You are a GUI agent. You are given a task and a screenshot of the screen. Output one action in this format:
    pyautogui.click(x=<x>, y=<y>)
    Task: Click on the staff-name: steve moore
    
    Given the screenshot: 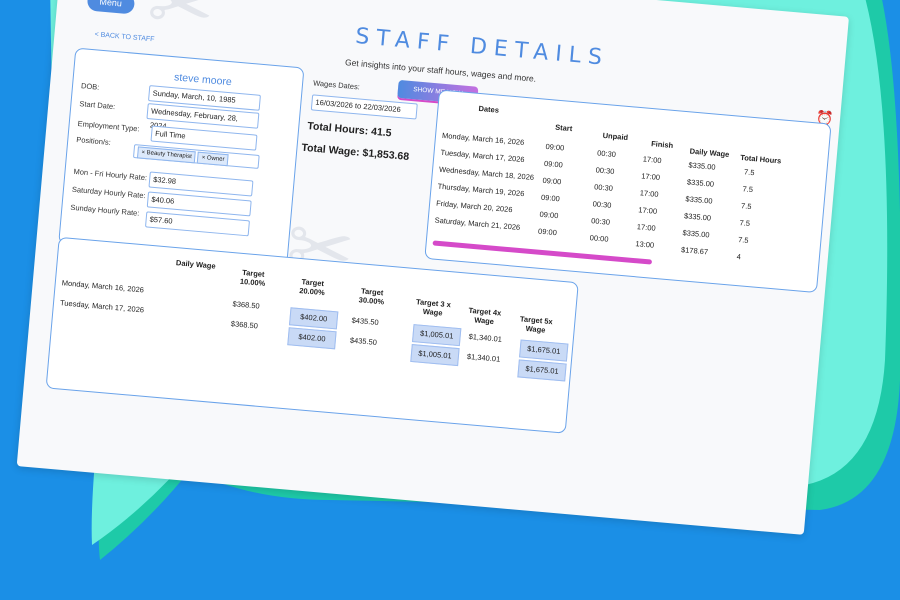 What is the action you would take?
    pyautogui.click(x=203, y=80)
    